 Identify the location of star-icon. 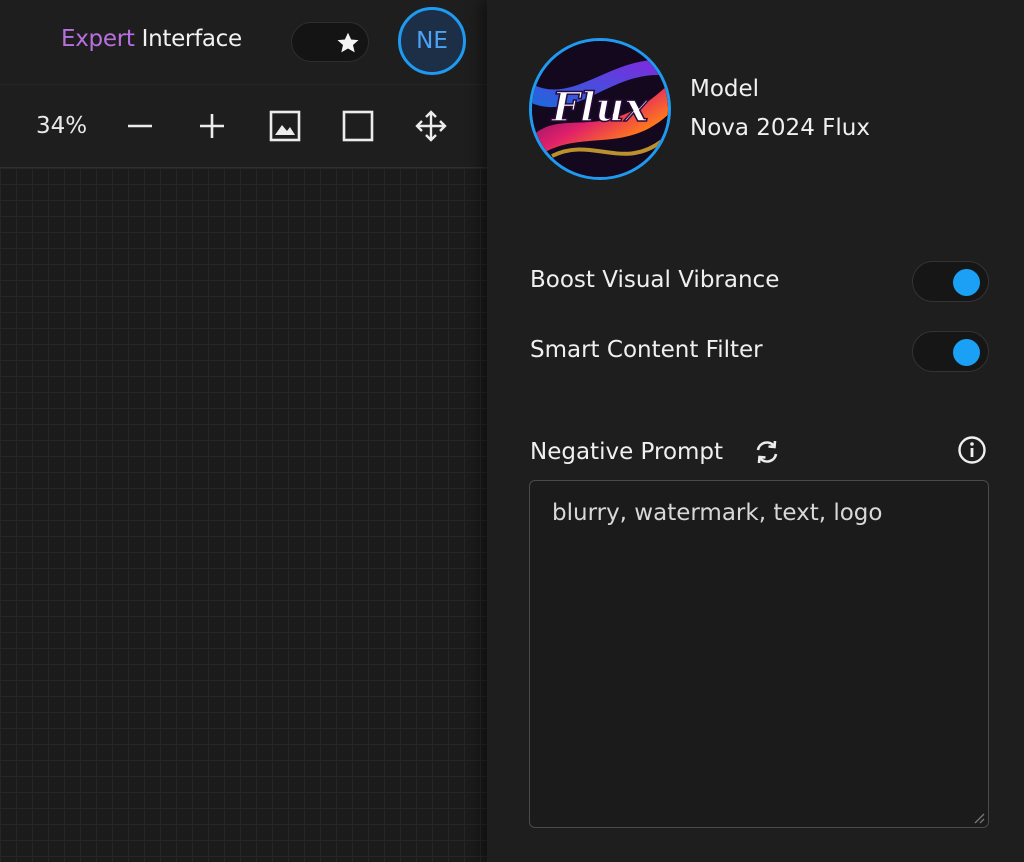
(348, 42).